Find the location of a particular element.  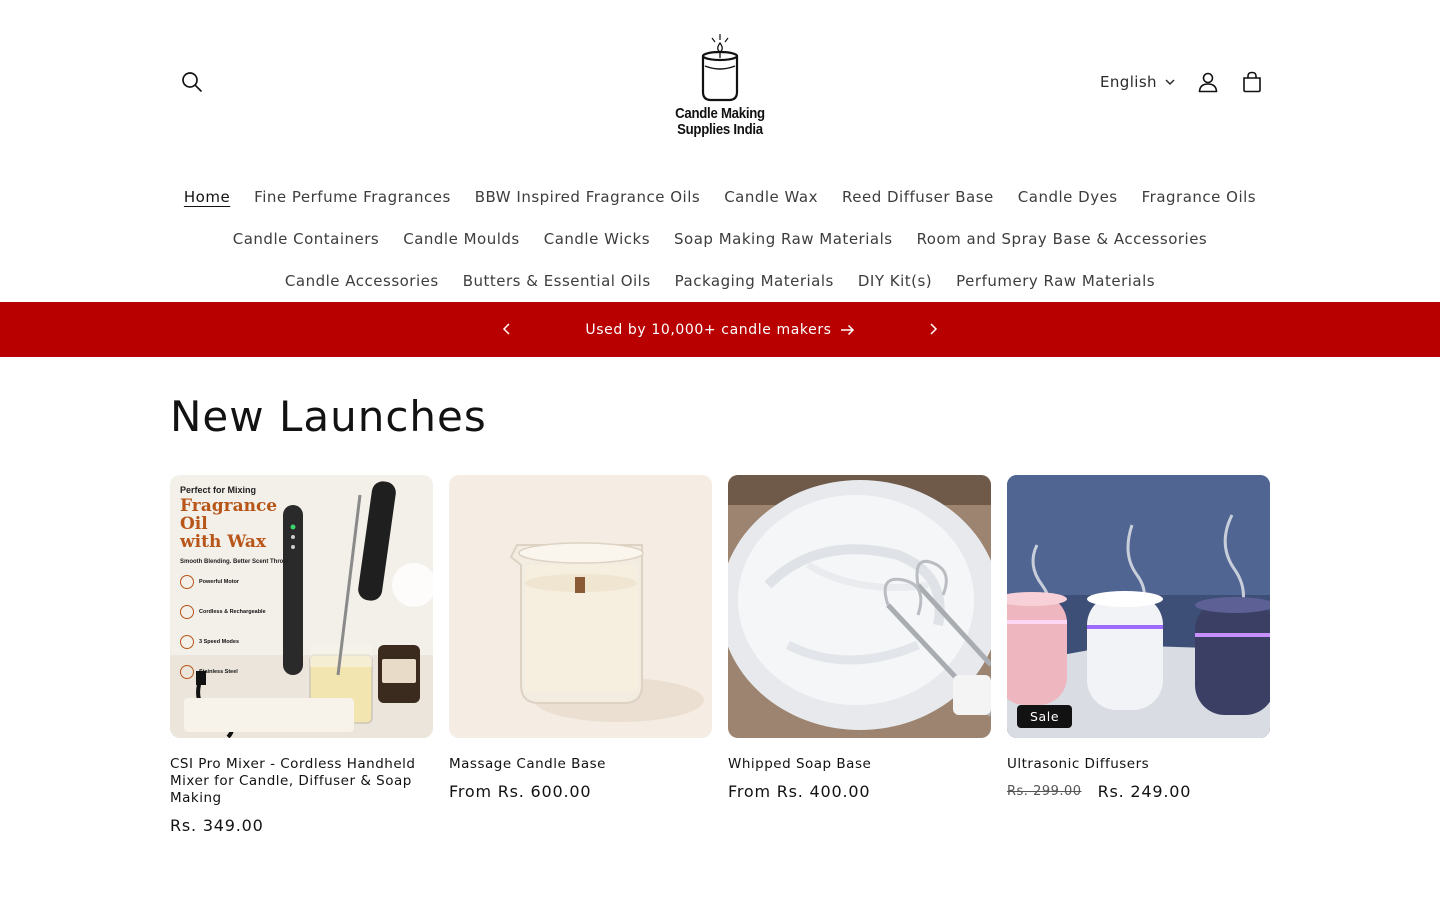

battery-icon is located at coordinates (187, 612).